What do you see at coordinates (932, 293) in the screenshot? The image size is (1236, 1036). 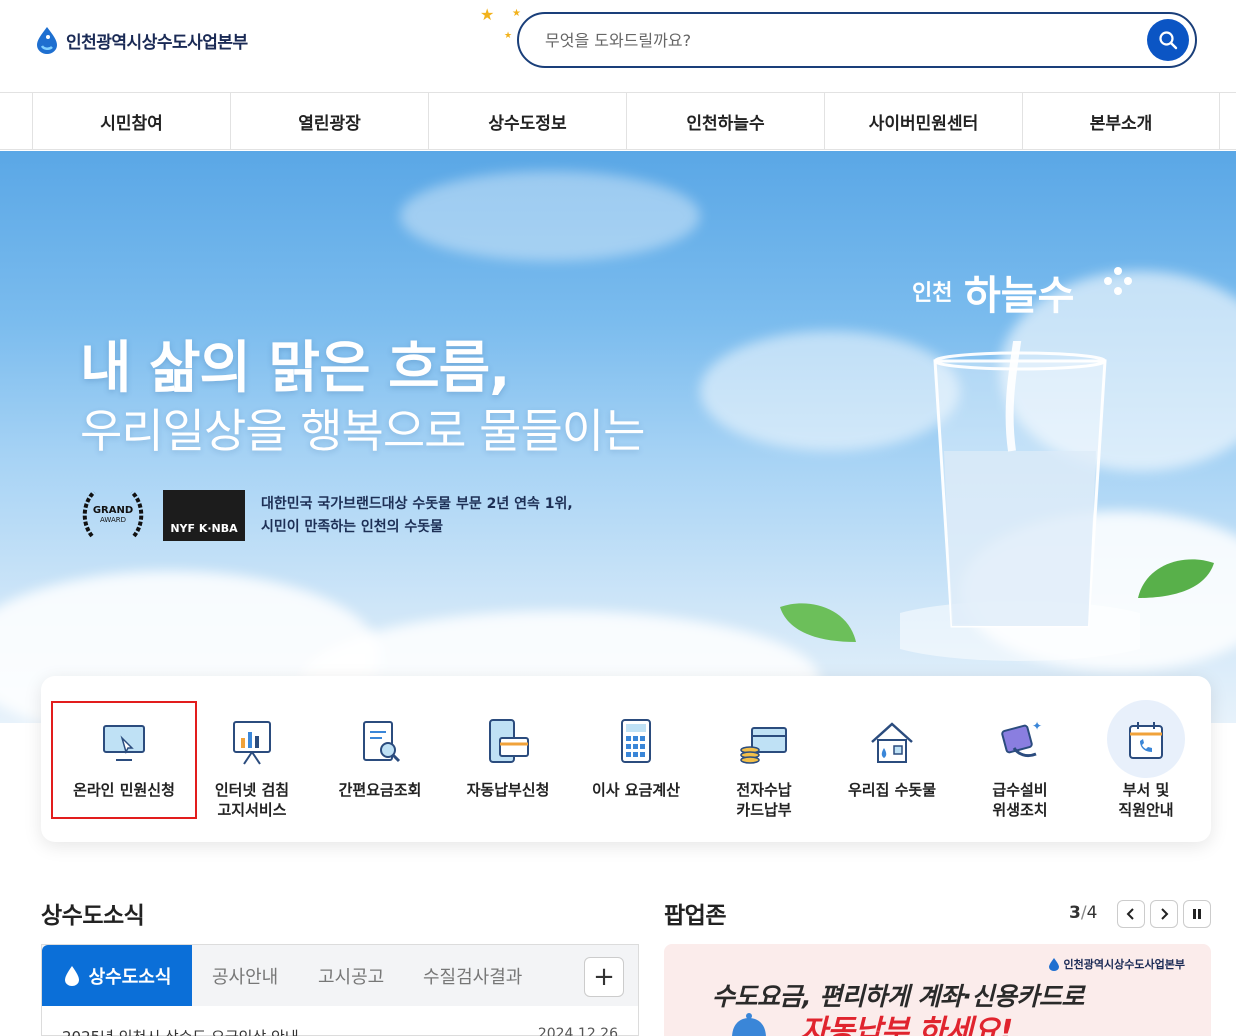 I see `brand-prefix: 인천` at bounding box center [932, 293].